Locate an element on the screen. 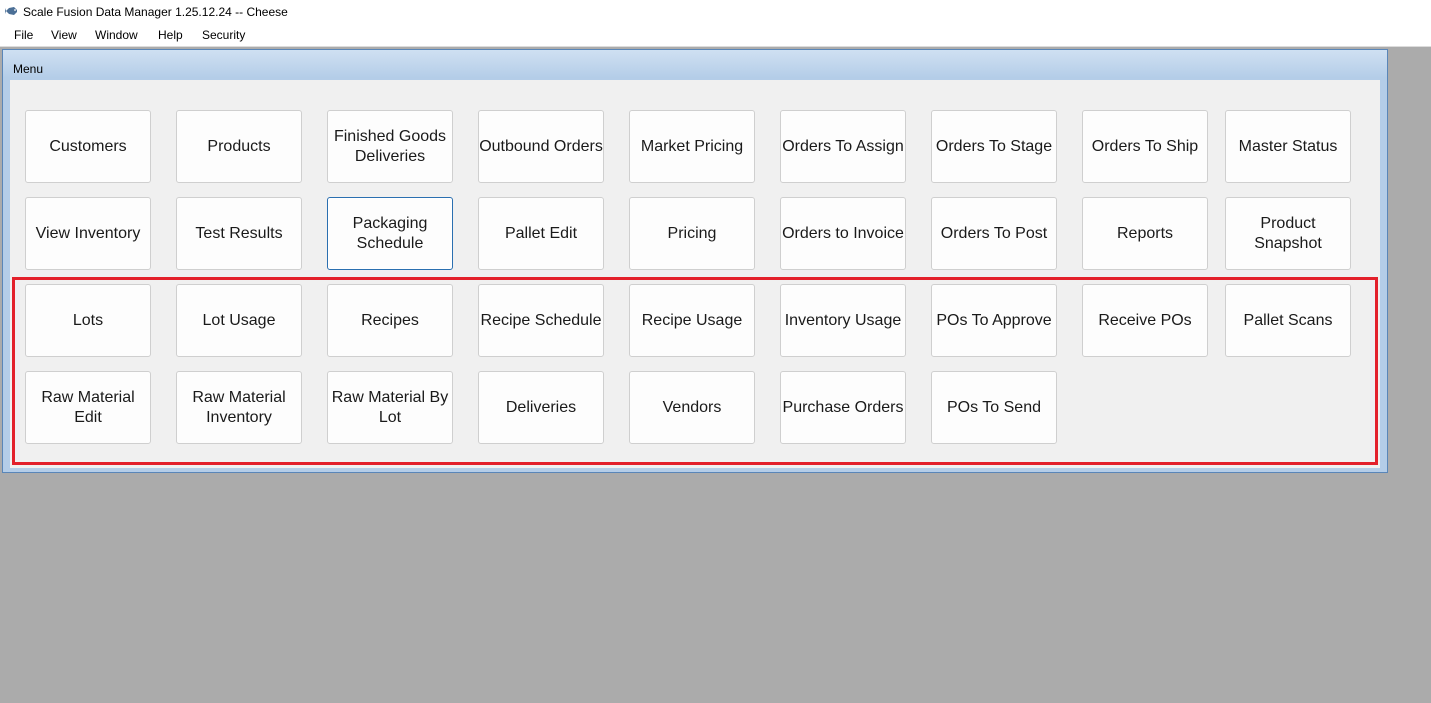 The image size is (1431, 703). tile-label: Outbound Orders is located at coordinates (541, 146).